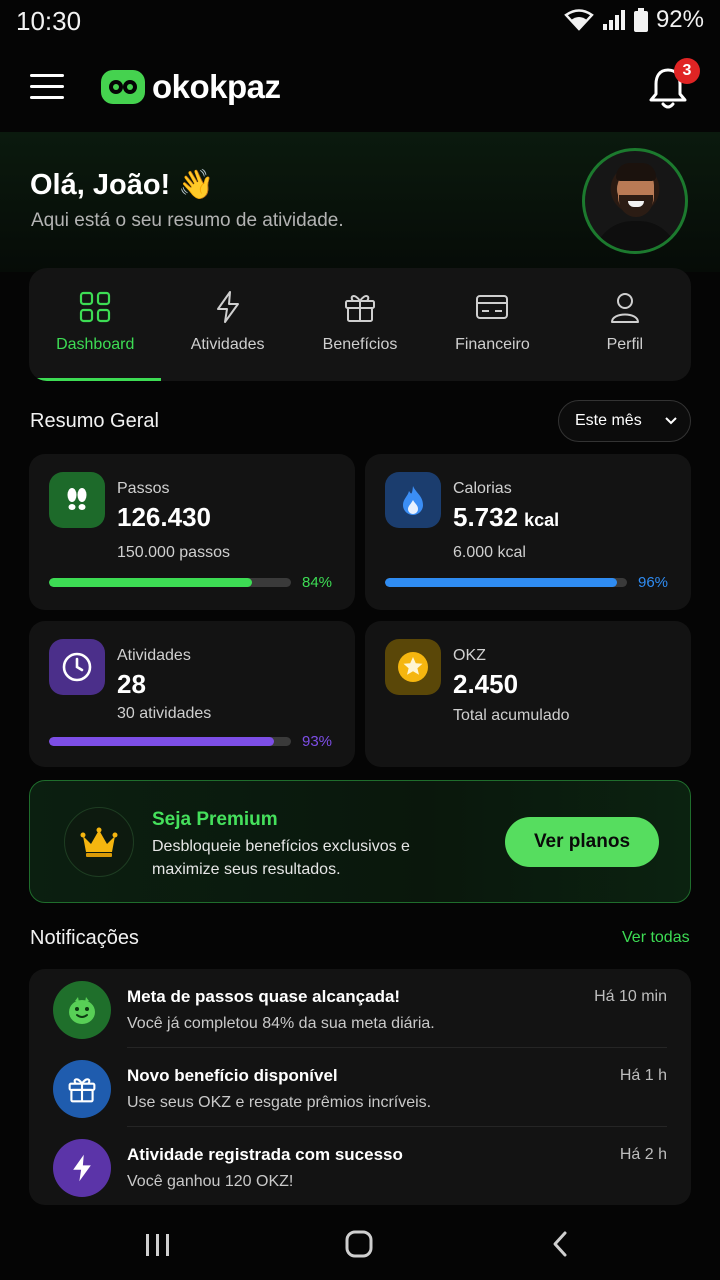 The height and width of the screenshot is (1280, 720). What do you see at coordinates (560, 1244) in the screenshot?
I see `back-icon` at bounding box center [560, 1244].